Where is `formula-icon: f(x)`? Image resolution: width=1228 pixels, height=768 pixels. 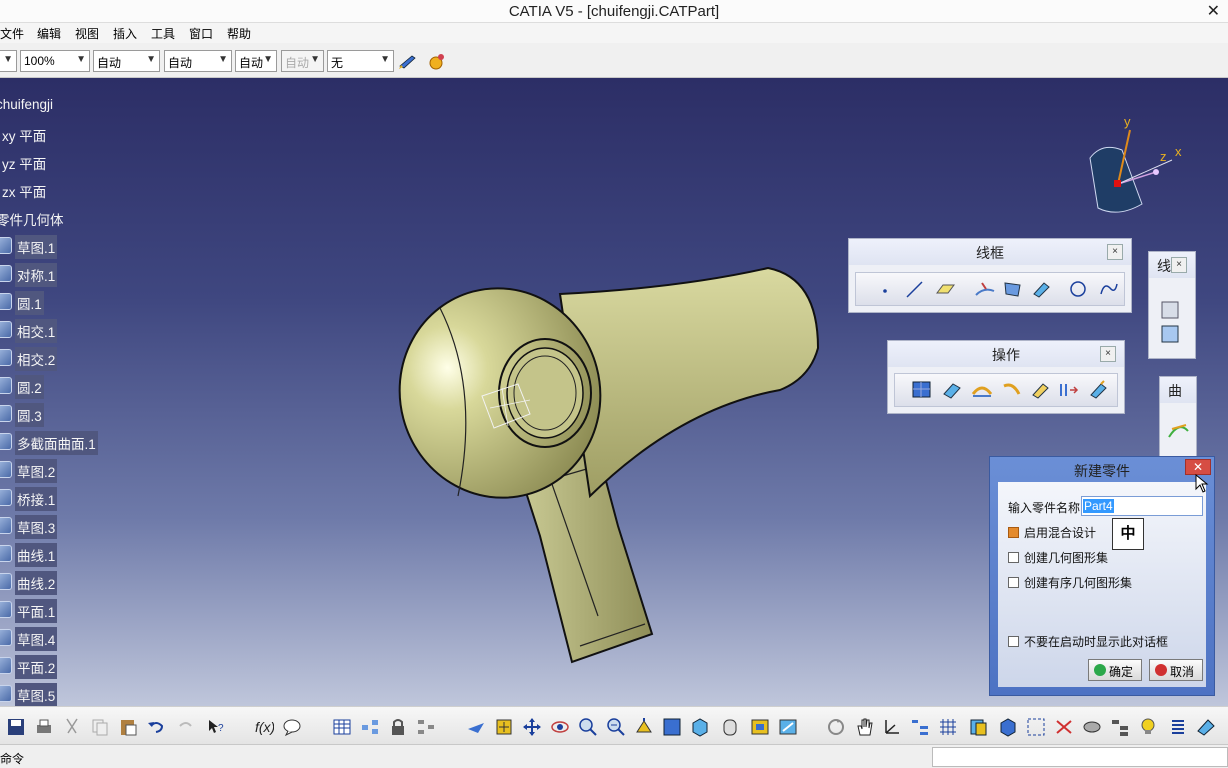
formula-icon: f(x) is located at coordinates (264, 727).